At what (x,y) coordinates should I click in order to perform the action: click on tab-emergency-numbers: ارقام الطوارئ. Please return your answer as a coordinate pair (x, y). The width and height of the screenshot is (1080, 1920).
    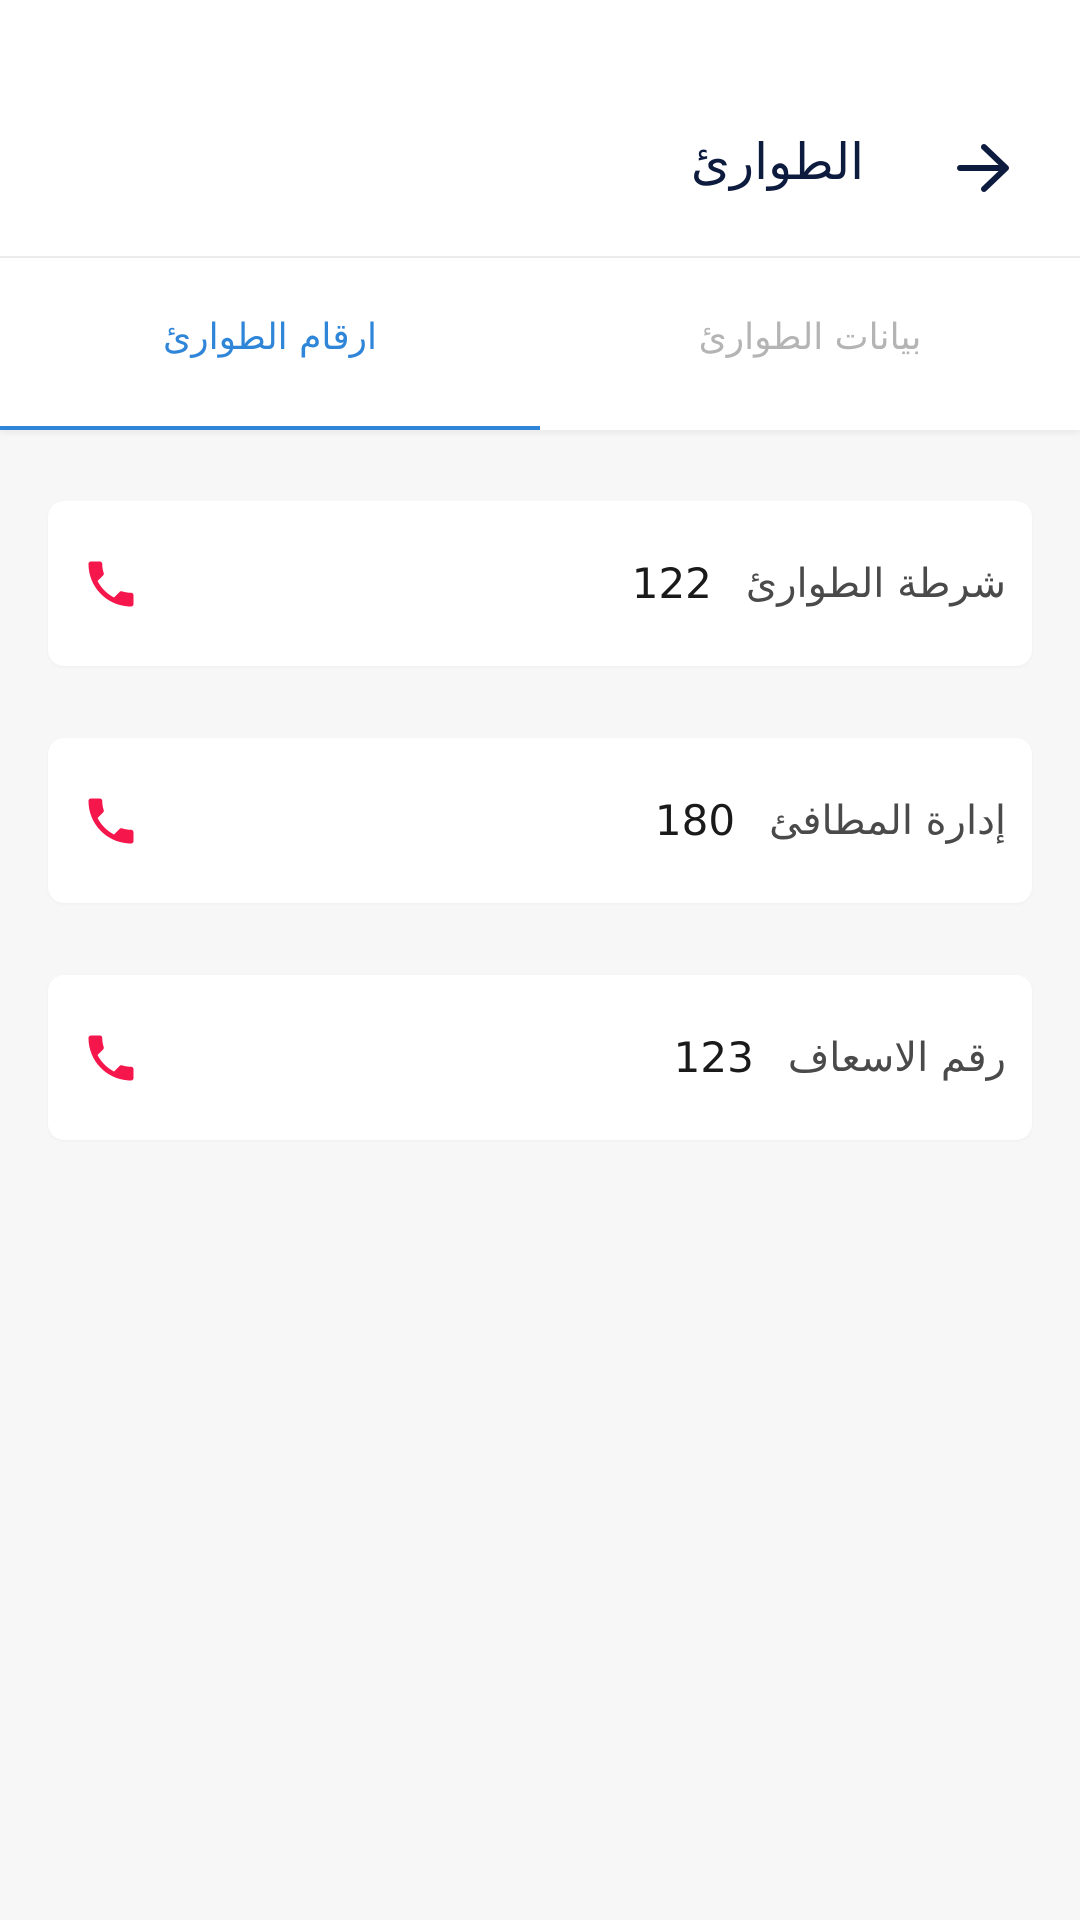
    Looking at the image, I should click on (270, 344).